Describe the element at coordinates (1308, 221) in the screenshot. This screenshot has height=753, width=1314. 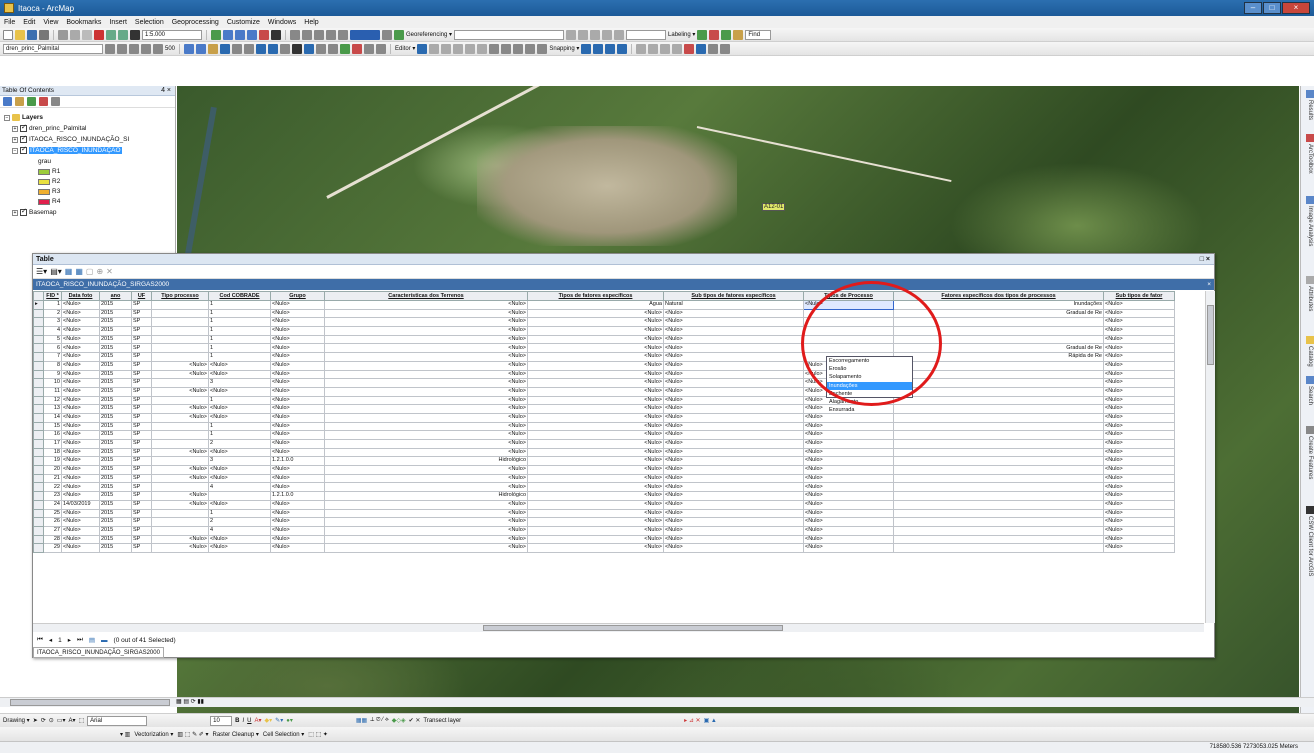
I see `dock-tab-image-analysis: Image Analysis` at that location.